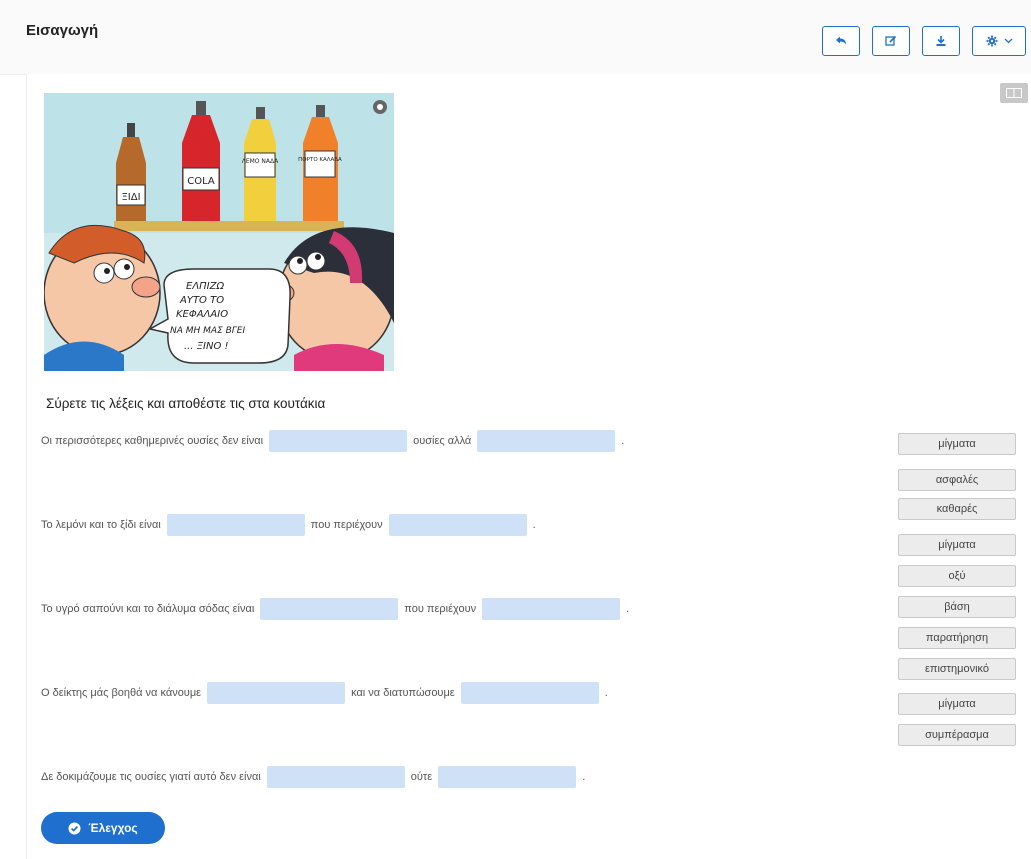  Describe the element at coordinates (205, 286) in the screenshot. I see `speech-line: ΕΛΠΙΖΩ` at that location.